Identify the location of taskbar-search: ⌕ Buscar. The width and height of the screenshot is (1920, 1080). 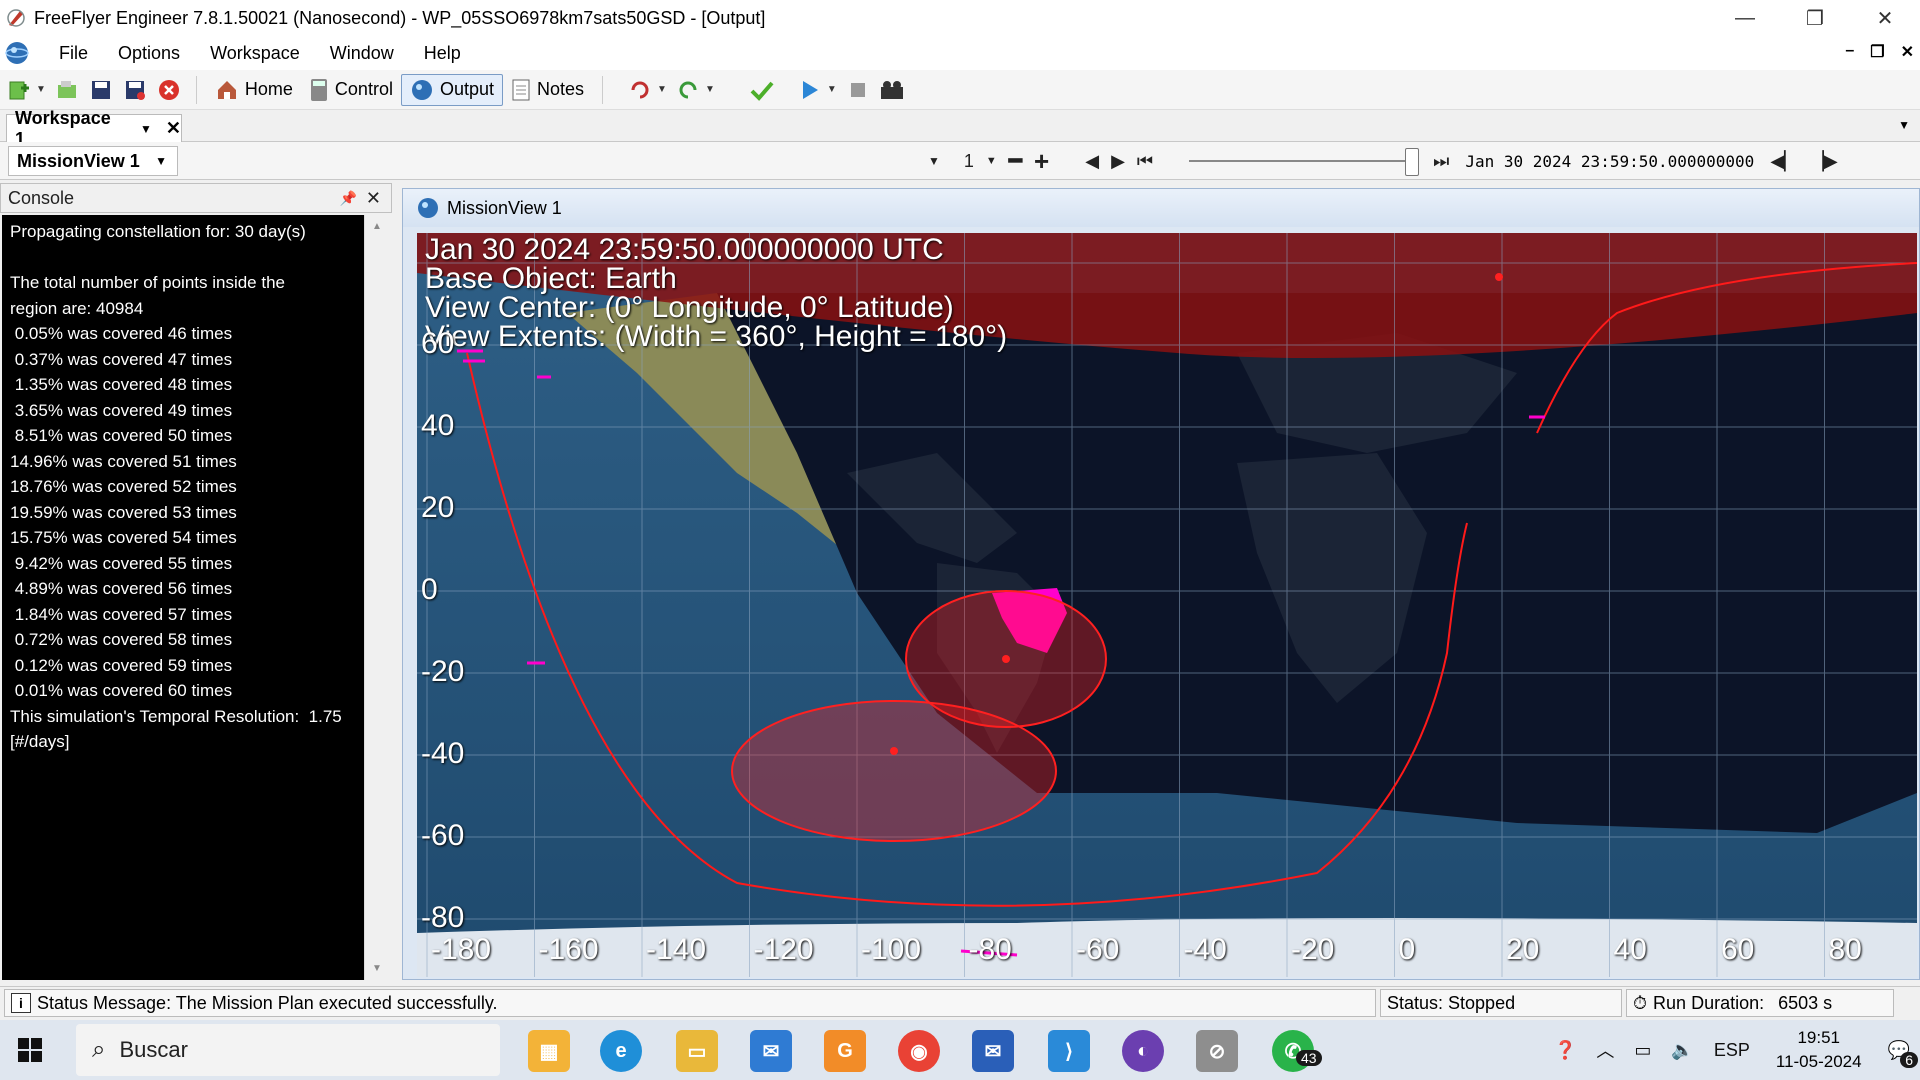
(288, 1050).